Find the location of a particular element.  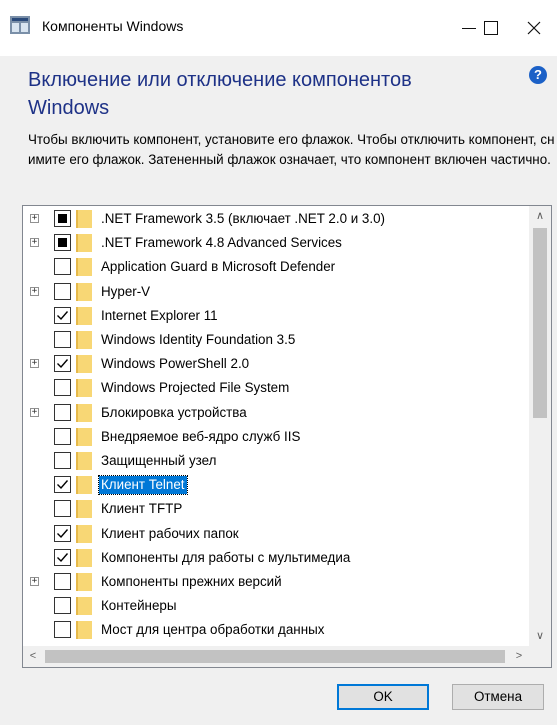

feature-label: Клиент TFTP is located at coordinates (142, 509).